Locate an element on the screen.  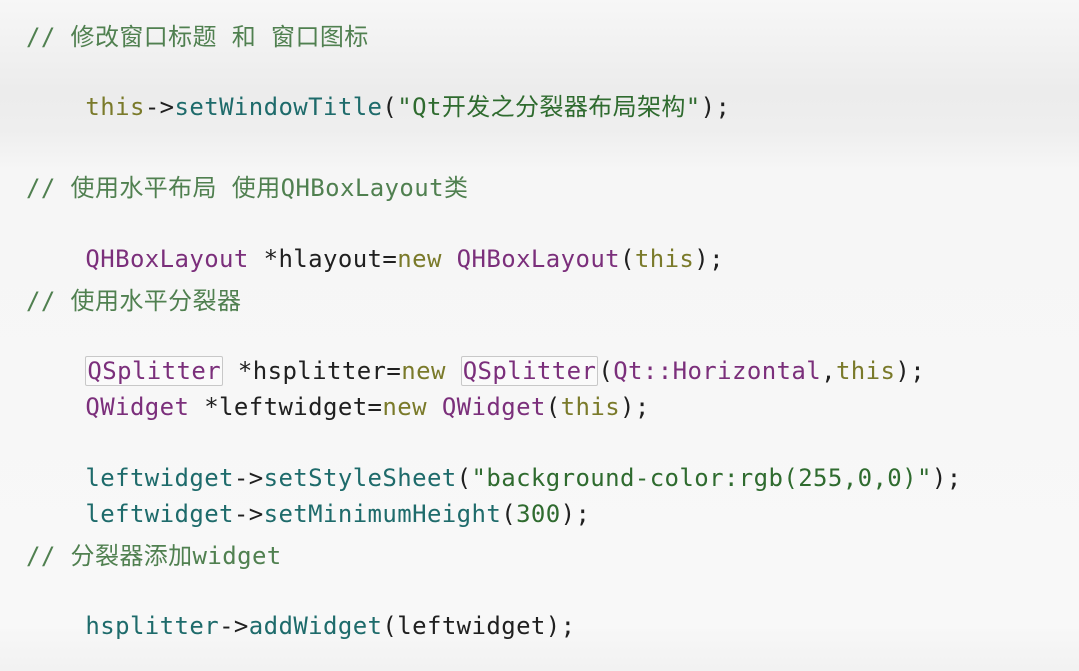
code-line-set-minimum-height: leftwidget->setMinimumHeight(300); is located at coordinates (308, 498).